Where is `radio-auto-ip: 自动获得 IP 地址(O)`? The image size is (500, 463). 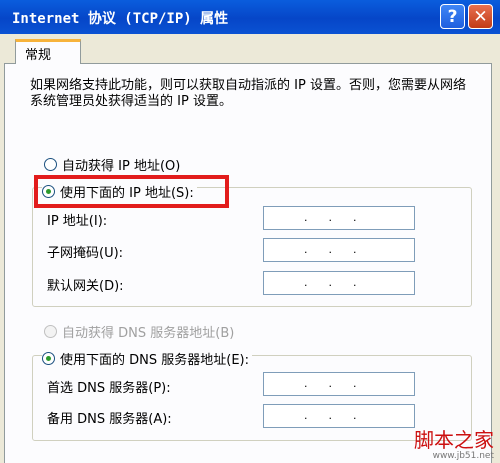 radio-auto-ip: 自动获得 IP 地址(O) is located at coordinates (112, 164).